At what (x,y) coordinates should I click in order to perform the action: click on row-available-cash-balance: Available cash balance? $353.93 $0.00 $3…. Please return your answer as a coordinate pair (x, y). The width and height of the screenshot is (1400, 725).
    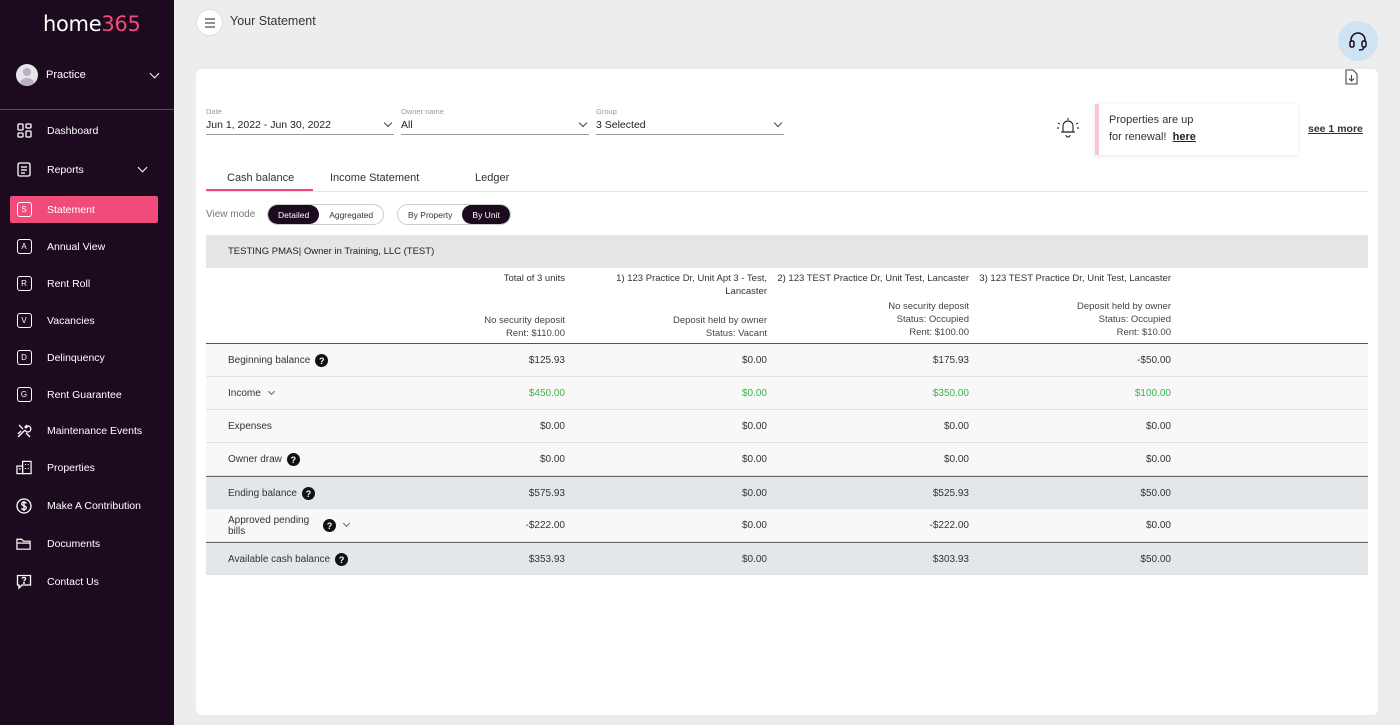
    Looking at the image, I should click on (787, 558).